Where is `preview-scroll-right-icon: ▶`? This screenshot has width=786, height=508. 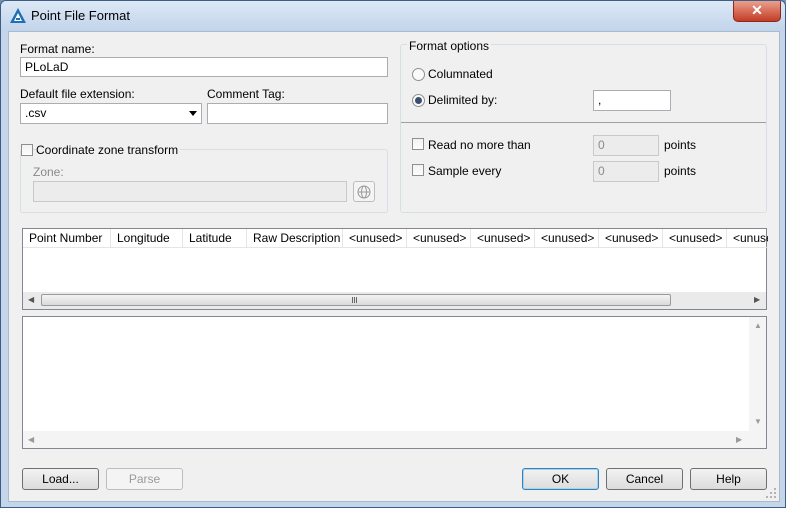 preview-scroll-right-icon: ▶ is located at coordinates (739, 439).